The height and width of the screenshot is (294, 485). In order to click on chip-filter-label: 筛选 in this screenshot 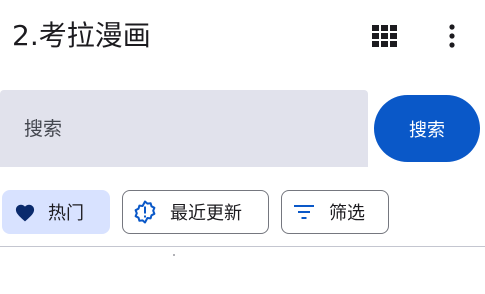, I will do `click(347, 213)`.